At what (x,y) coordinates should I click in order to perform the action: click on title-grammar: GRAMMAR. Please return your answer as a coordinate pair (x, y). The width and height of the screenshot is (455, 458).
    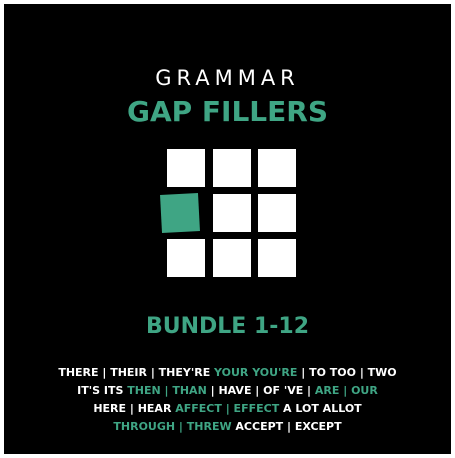
    Looking at the image, I should click on (227, 78).